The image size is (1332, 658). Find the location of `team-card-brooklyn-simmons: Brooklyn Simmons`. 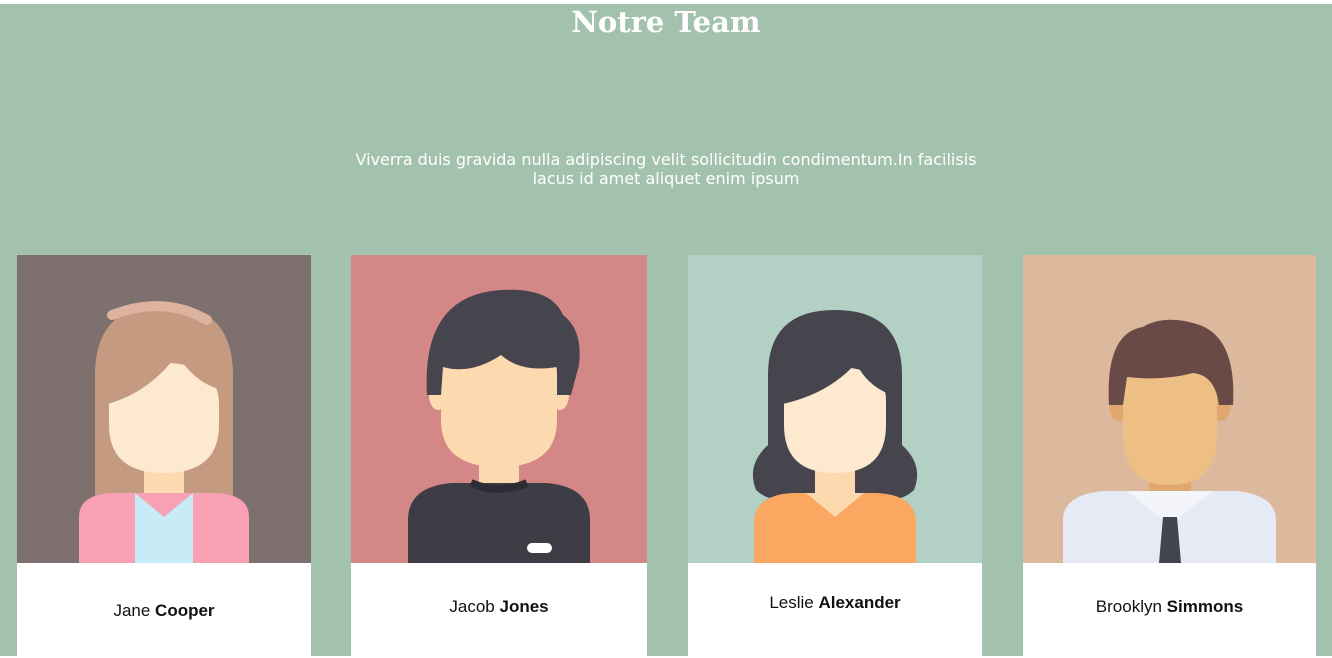

team-card-brooklyn-simmons: Brooklyn Simmons is located at coordinates (1169, 455).